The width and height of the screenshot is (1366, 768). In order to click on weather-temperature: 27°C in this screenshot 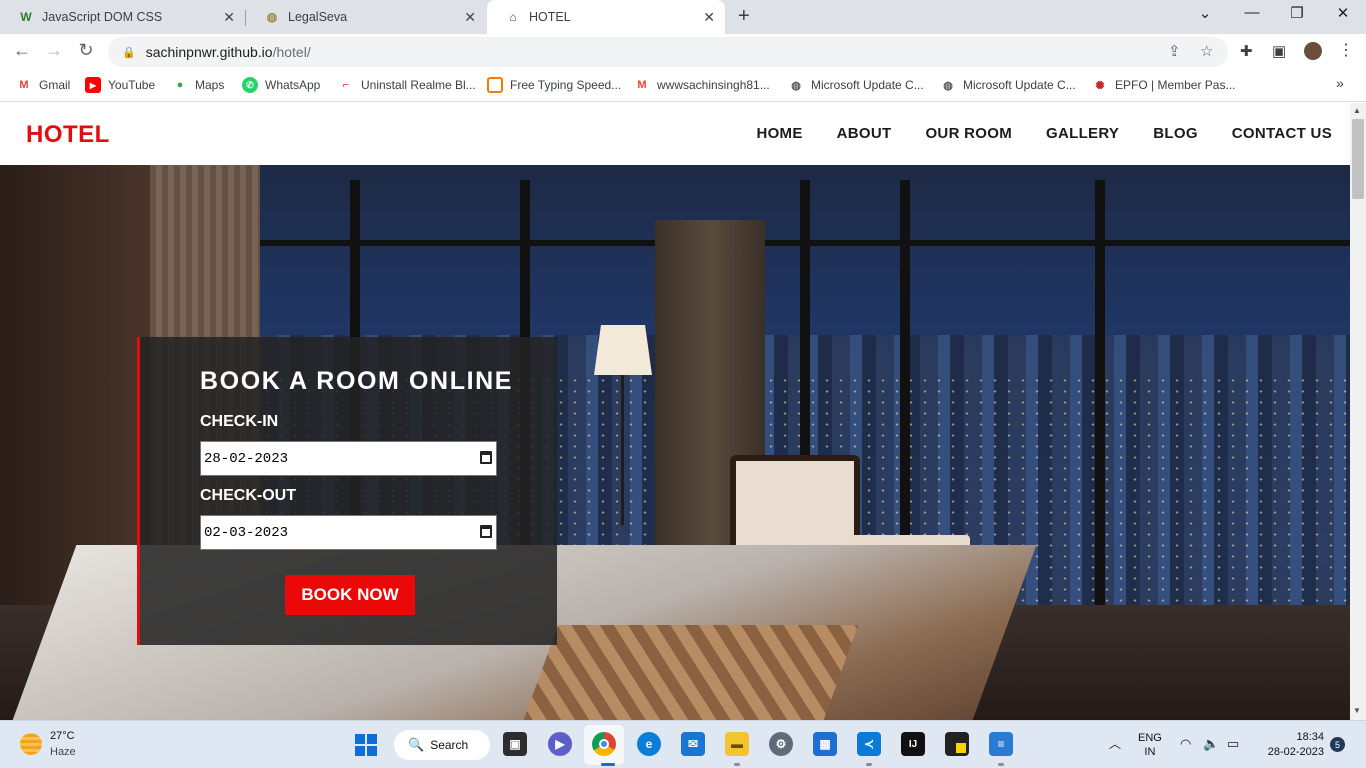, I will do `click(62, 736)`.